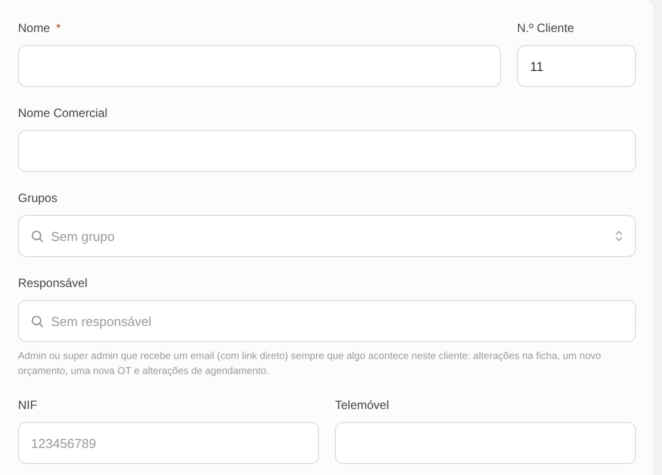  Describe the element at coordinates (53, 283) in the screenshot. I see `field-label: Responsável` at that location.